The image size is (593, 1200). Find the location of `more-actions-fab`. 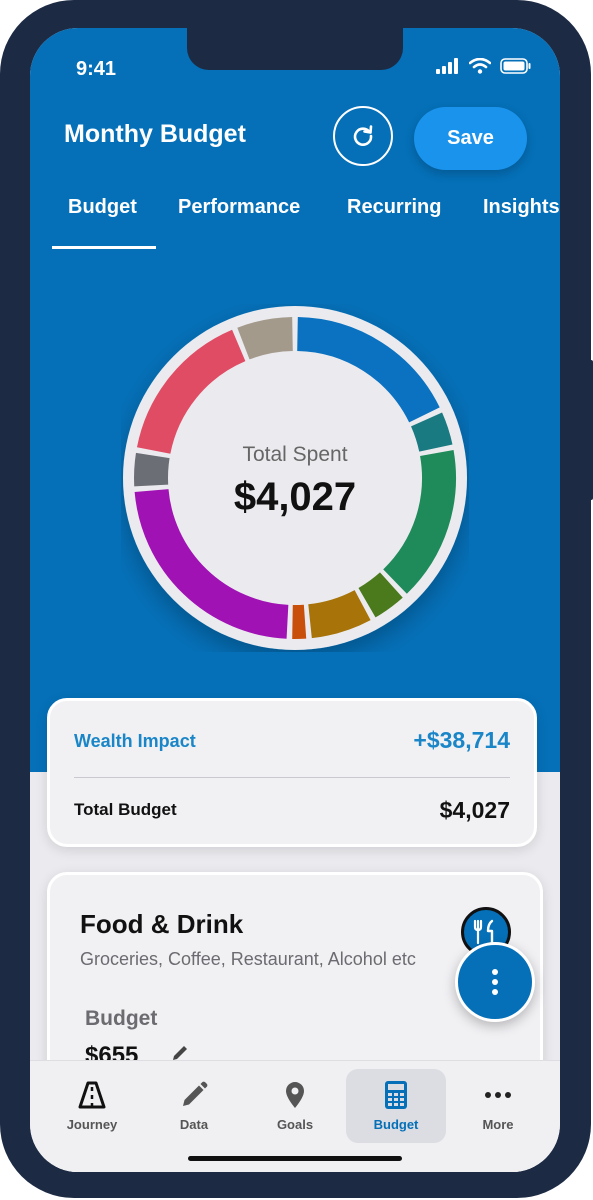

more-actions-fab is located at coordinates (495, 982).